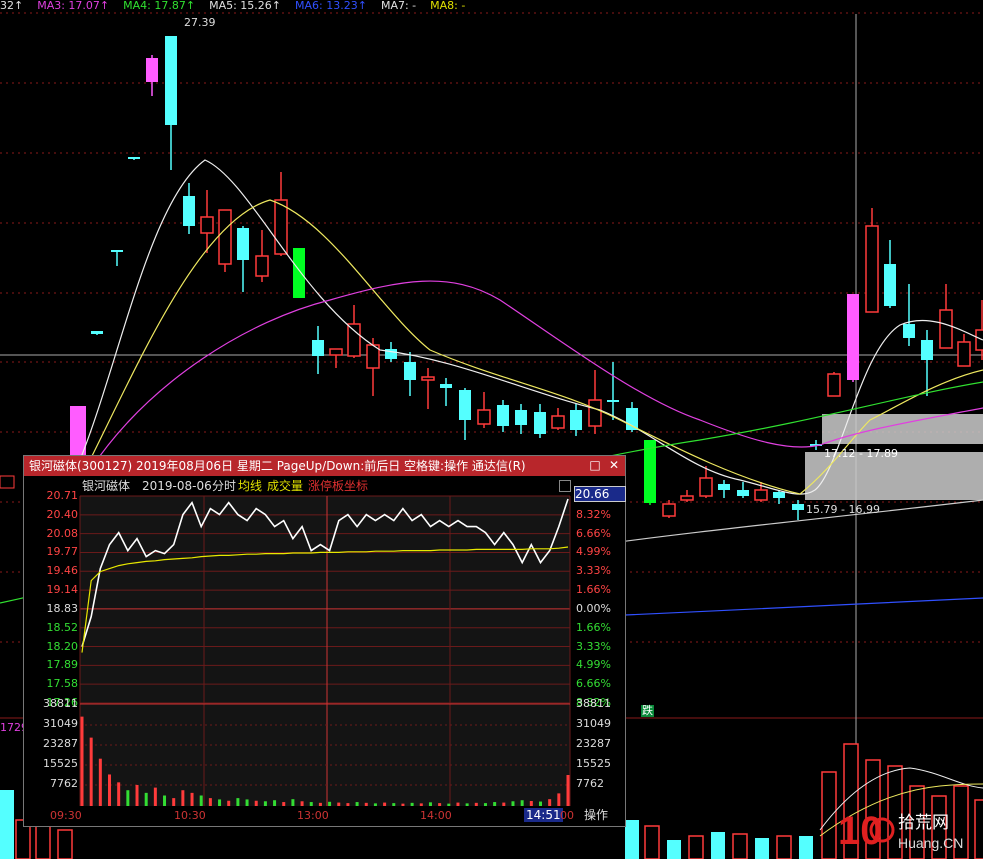 This screenshot has width=983, height=859. Describe the element at coordinates (60, 703) in the screenshot. I see `volume-label-left-0: 38811` at that location.